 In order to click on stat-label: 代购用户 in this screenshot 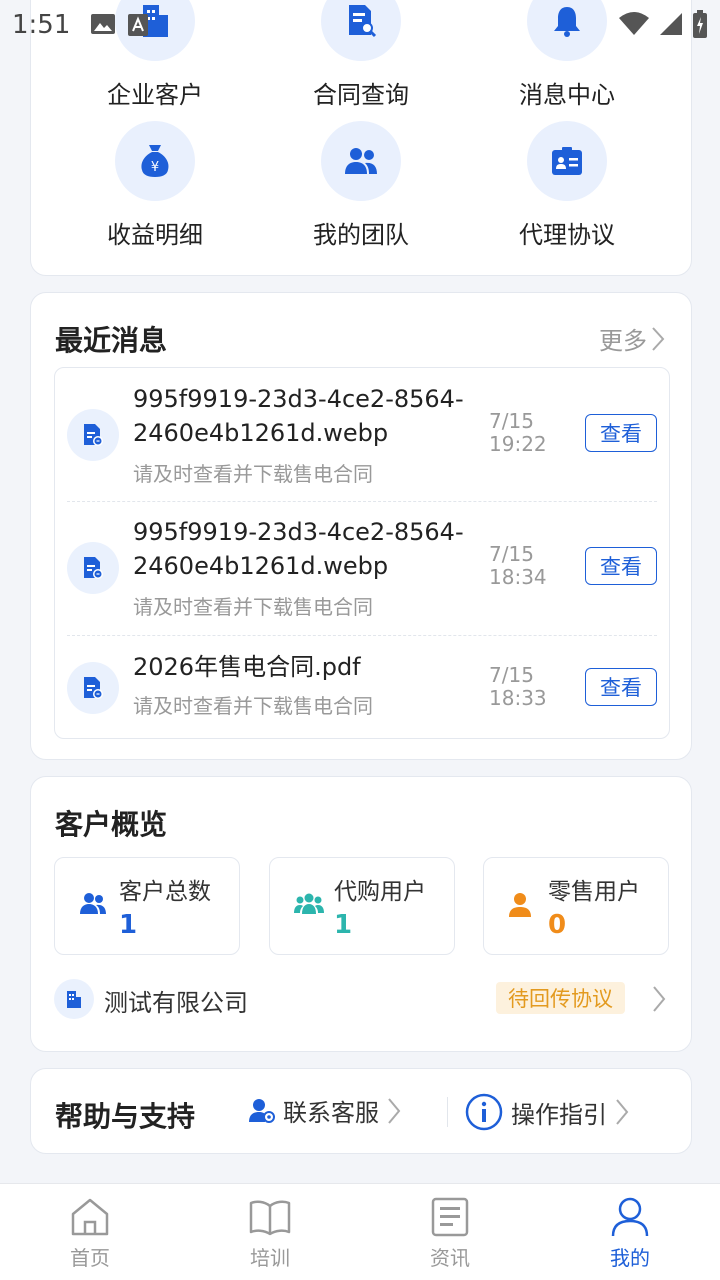, I will do `click(380, 892)`.